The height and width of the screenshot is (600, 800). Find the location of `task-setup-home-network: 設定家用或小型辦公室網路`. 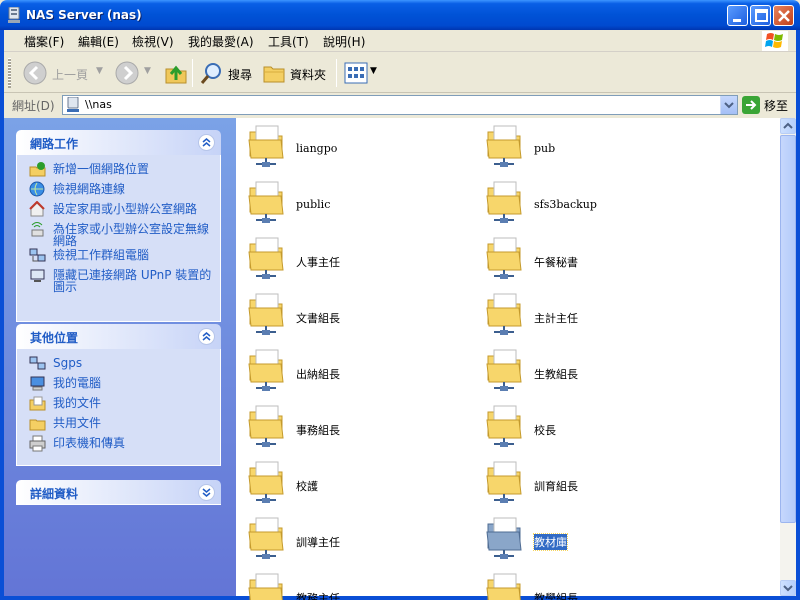

task-setup-home-network: 設定家用或小型辦公室網路 is located at coordinates (118, 211).